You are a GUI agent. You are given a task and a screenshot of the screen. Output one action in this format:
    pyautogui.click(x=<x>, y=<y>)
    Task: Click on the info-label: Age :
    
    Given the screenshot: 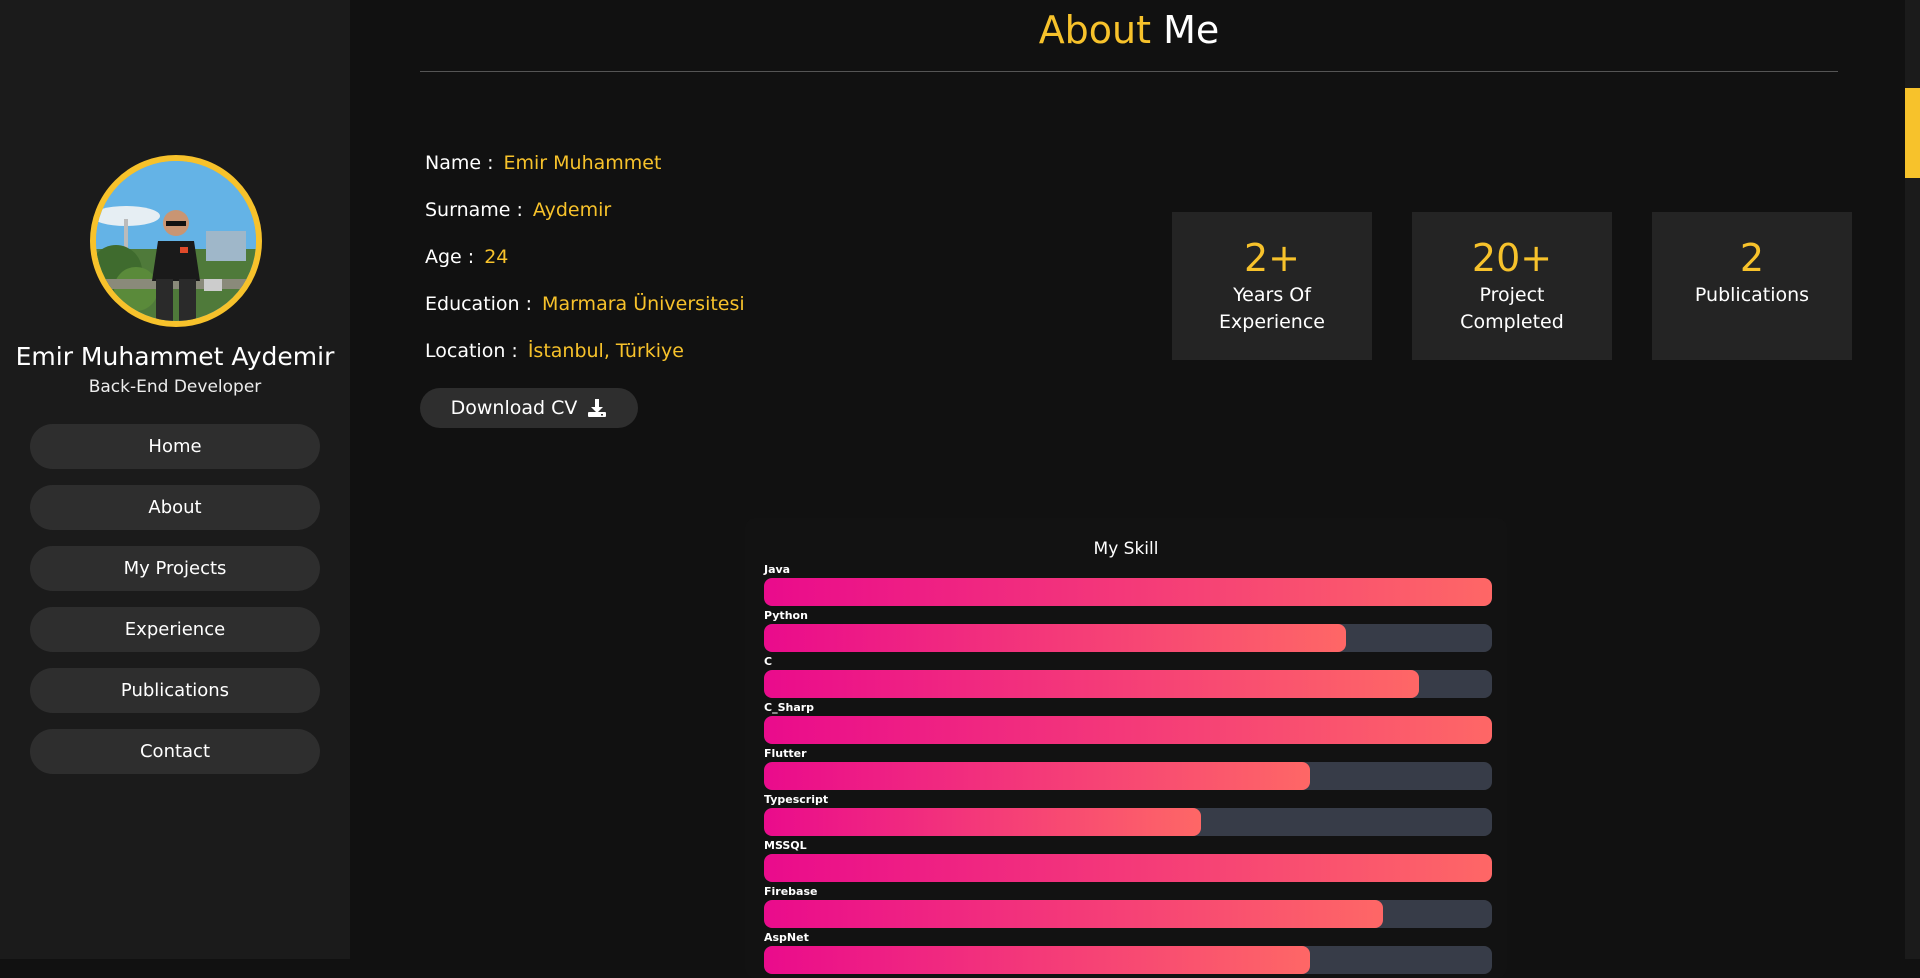 What is the action you would take?
    pyautogui.click(x=450, y=257)
    